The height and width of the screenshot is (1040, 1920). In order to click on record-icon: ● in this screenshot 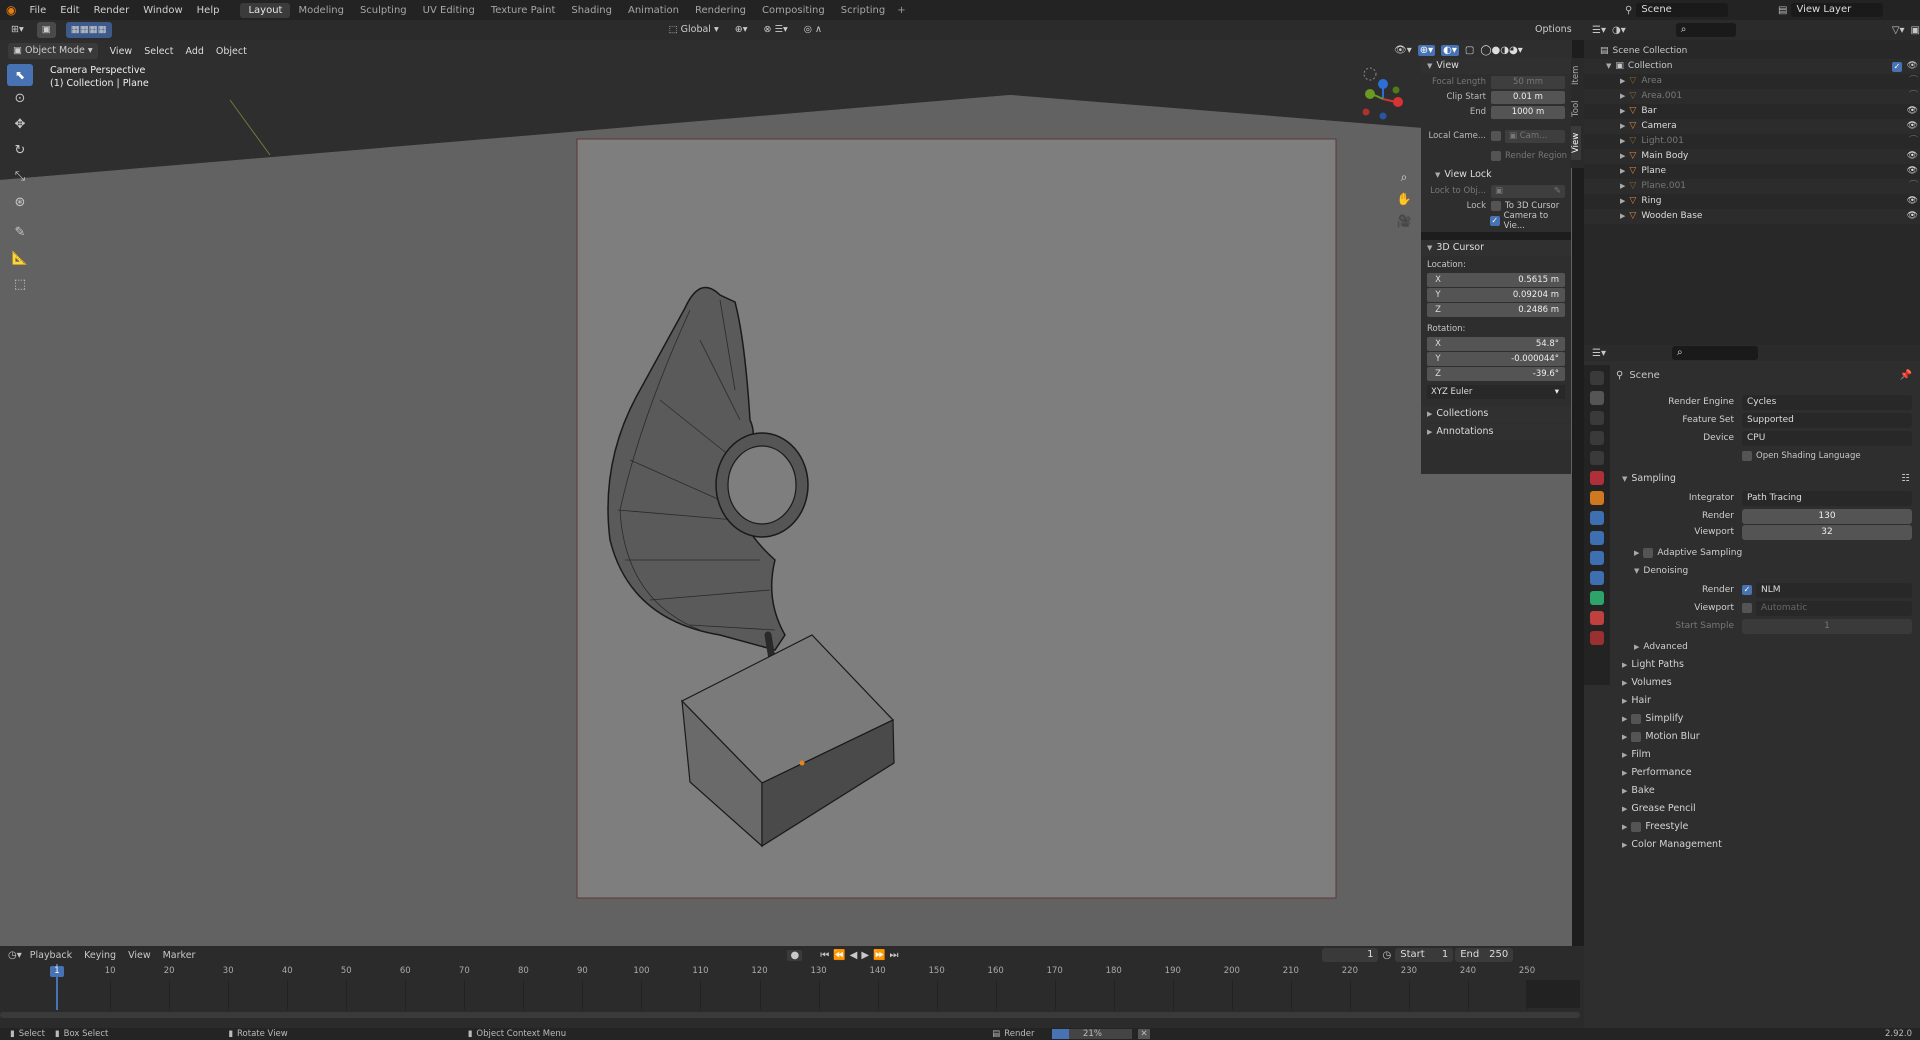, I will do `click(795, 955)`.